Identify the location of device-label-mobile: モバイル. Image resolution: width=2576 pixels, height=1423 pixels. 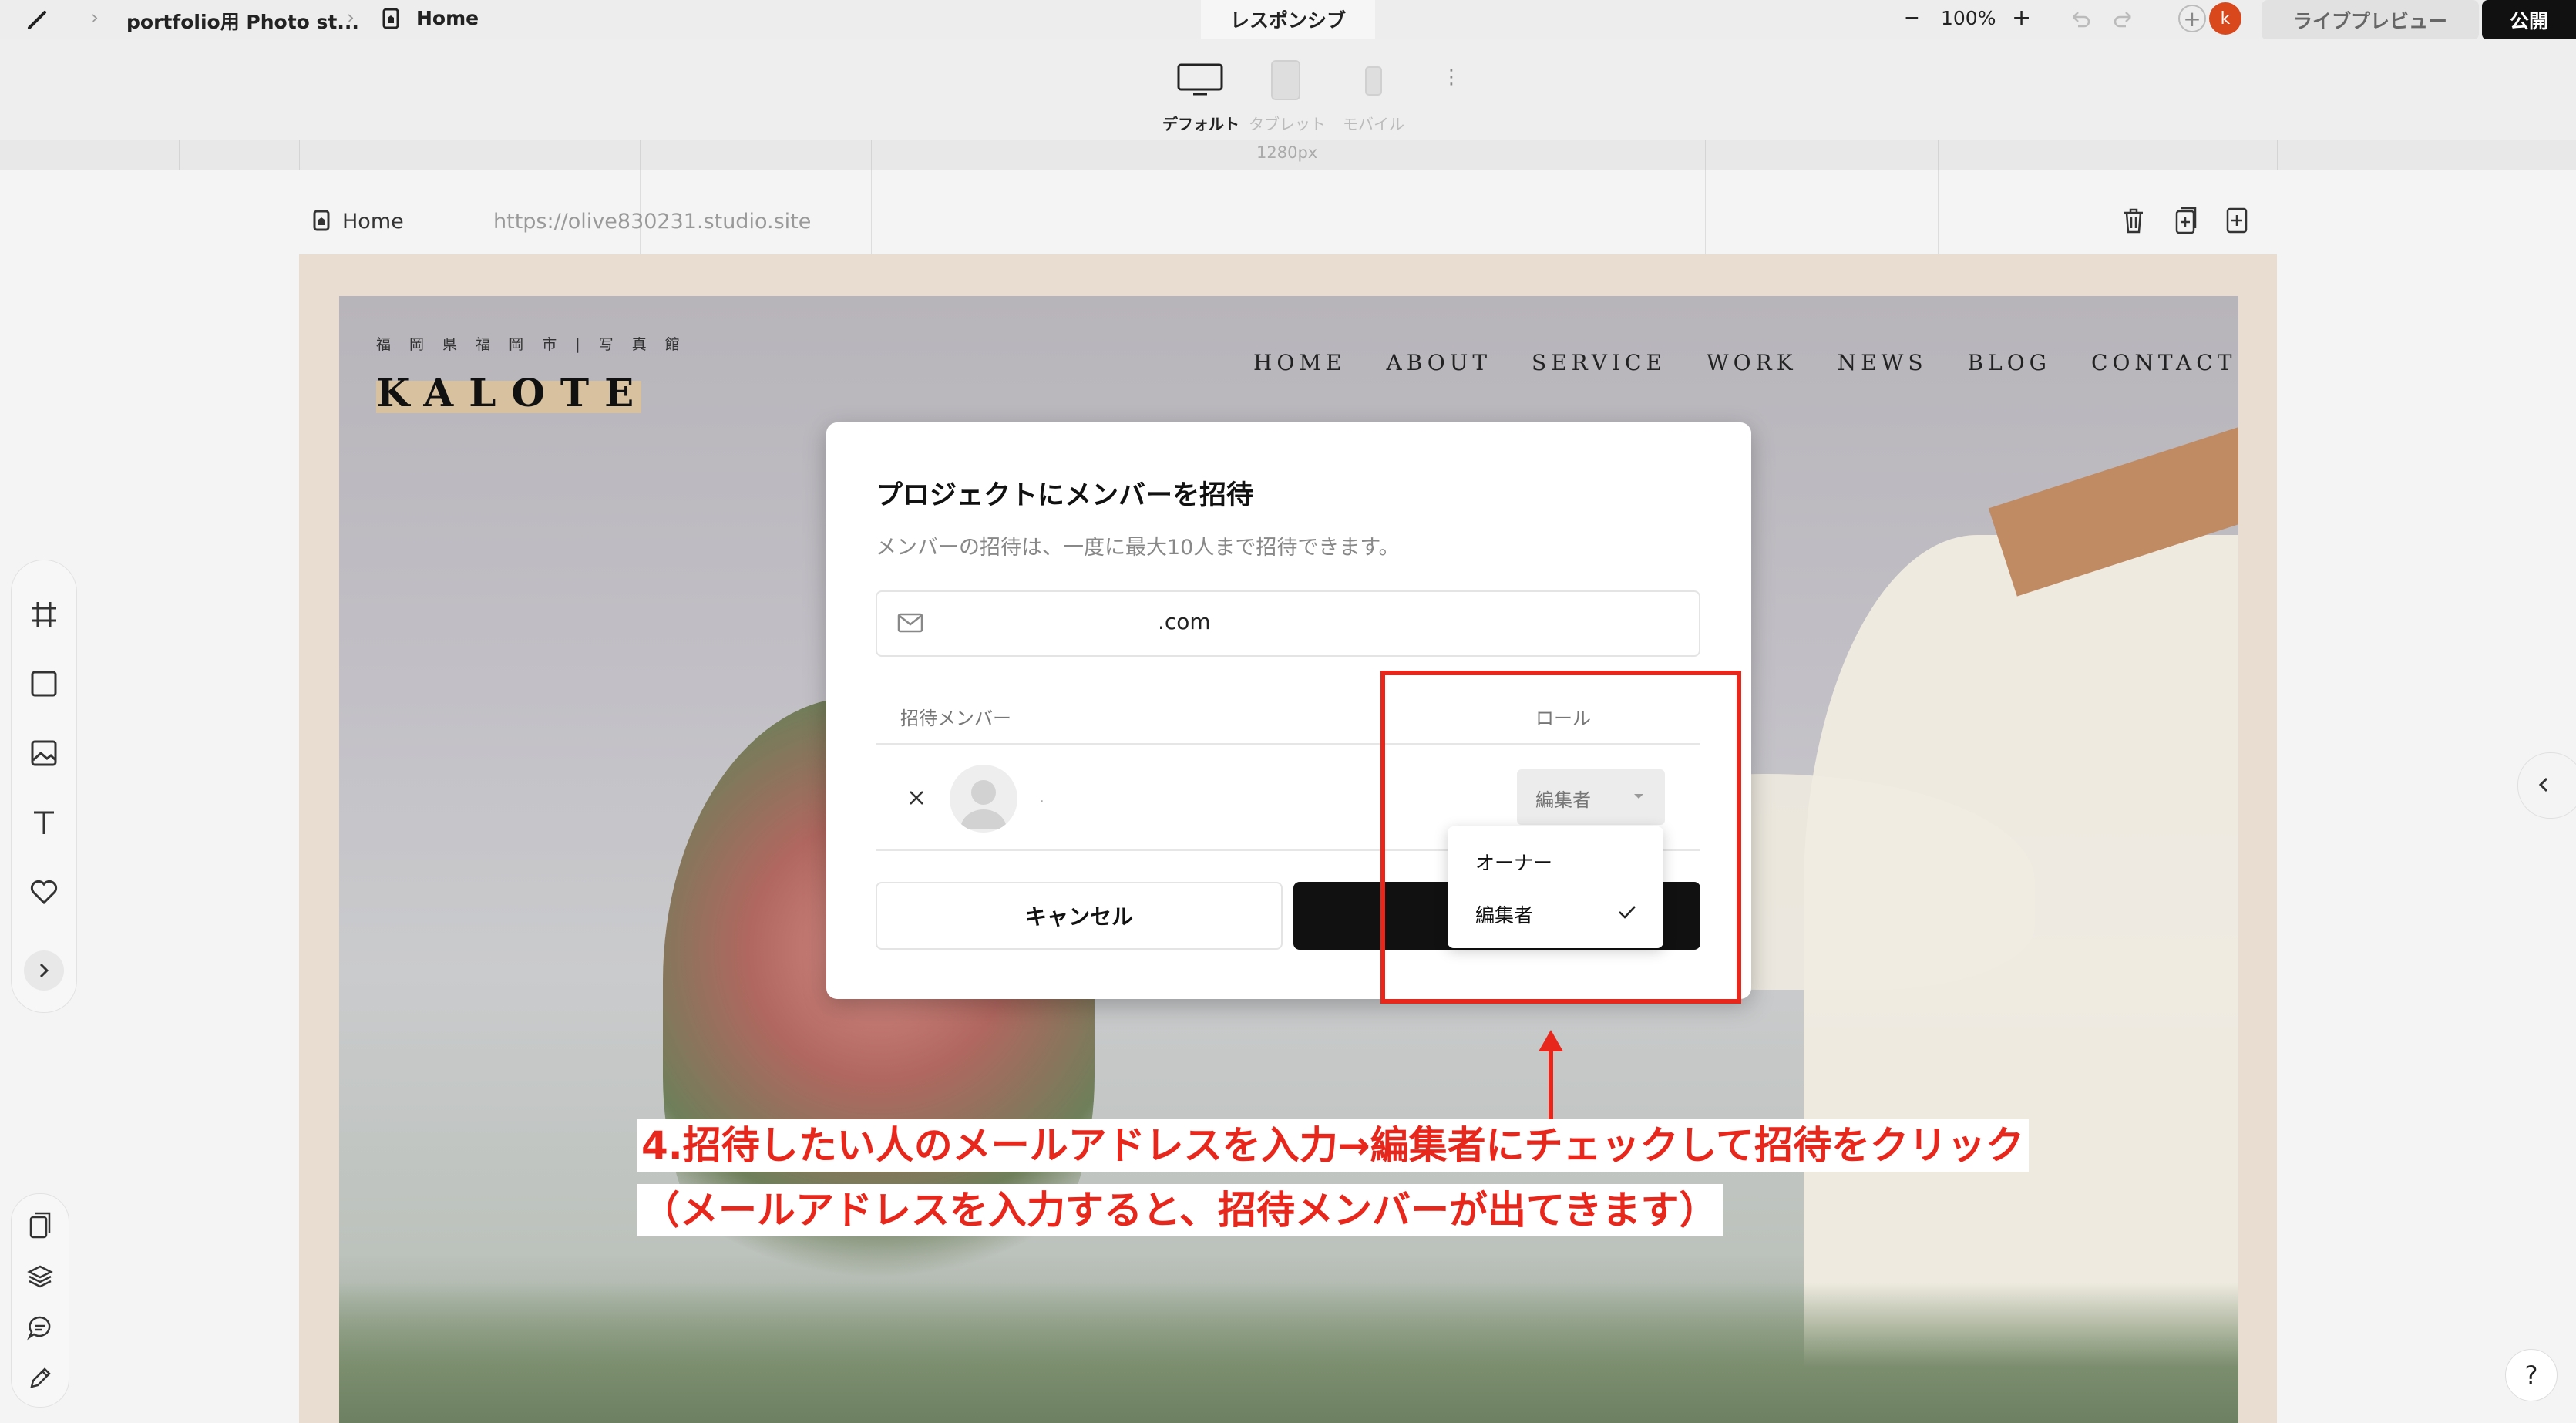
(1373, 123).